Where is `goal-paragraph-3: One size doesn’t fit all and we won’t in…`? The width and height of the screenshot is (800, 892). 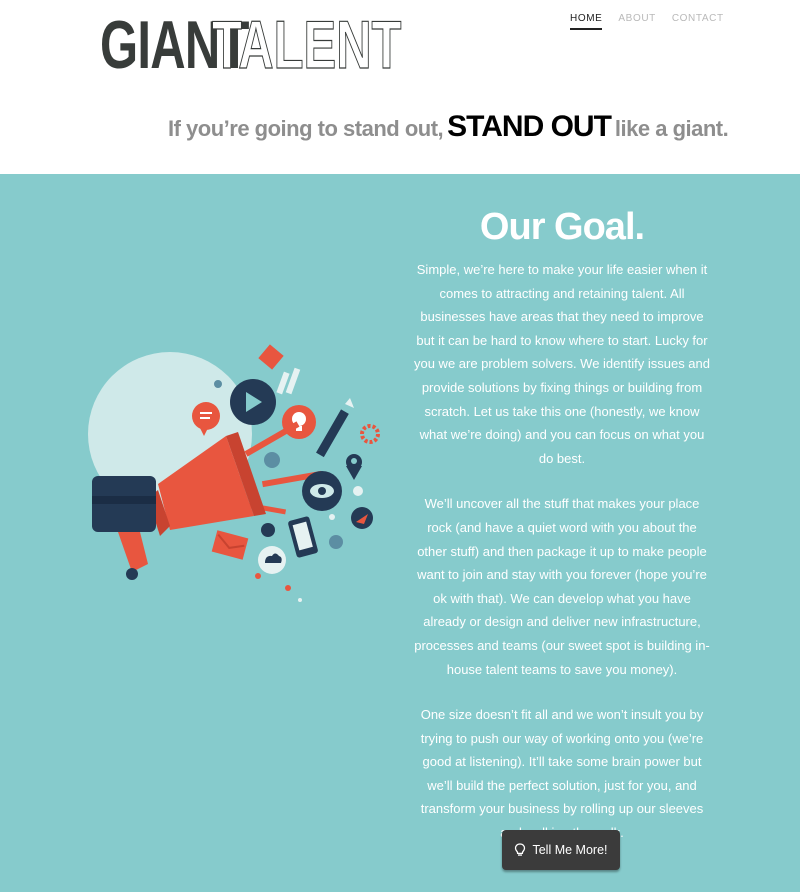
goal-paragraph-3: One size doesn’t fit all and we won’t in… is located at coordinates (562, 773).